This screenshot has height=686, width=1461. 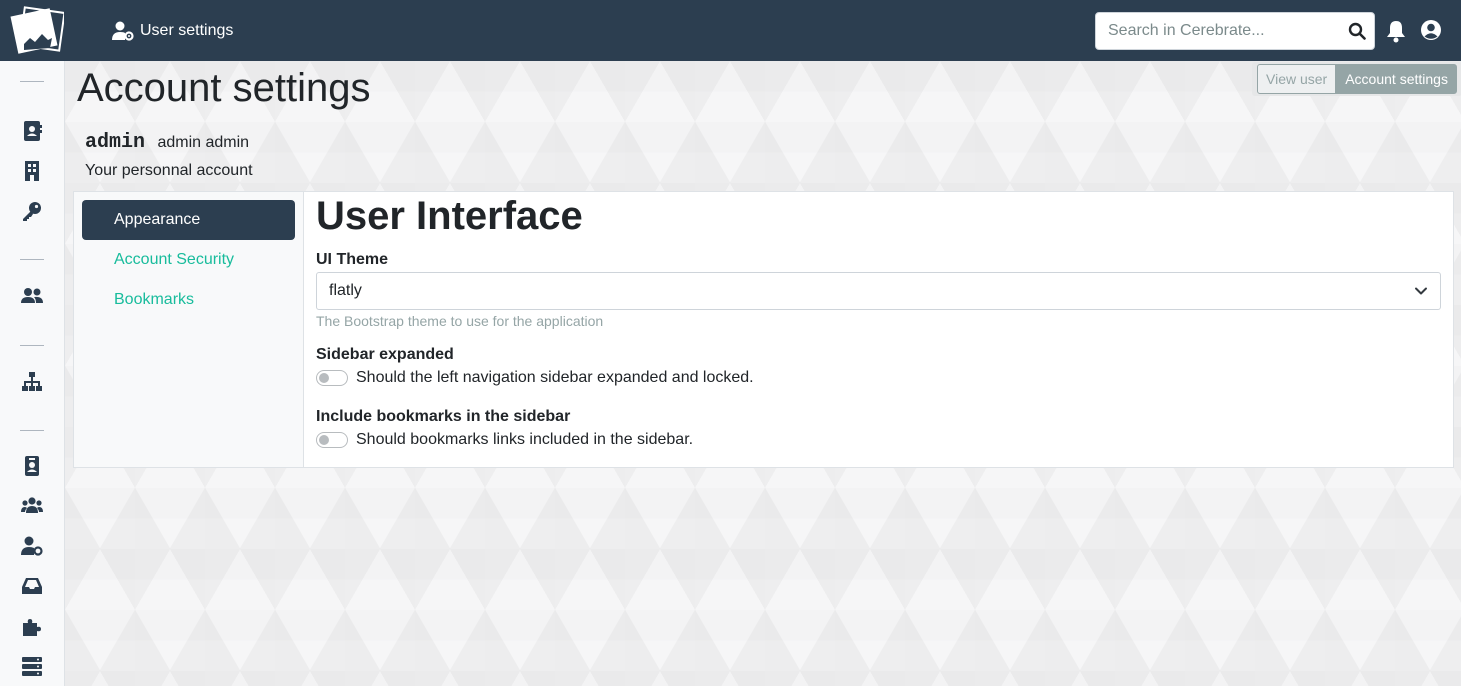 I want to click on search-icon, so click(x=1357, y=31).